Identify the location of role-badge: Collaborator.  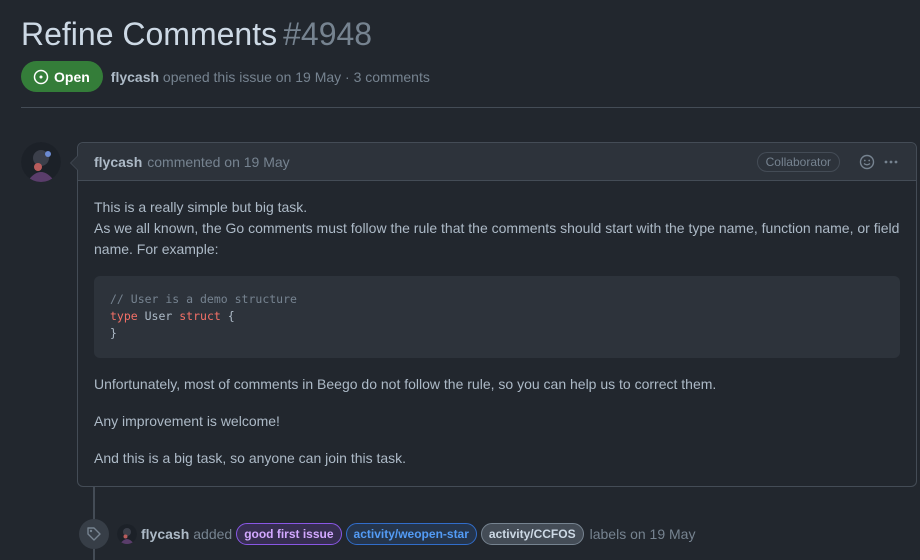
(798, 161).